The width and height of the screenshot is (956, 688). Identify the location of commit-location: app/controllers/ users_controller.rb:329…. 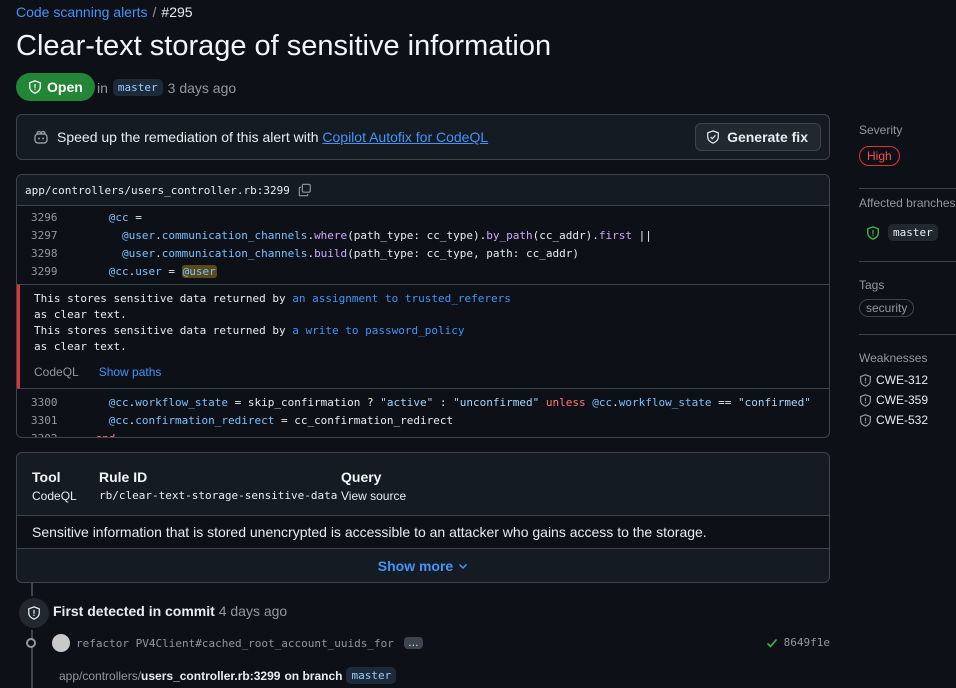
(228, 675).